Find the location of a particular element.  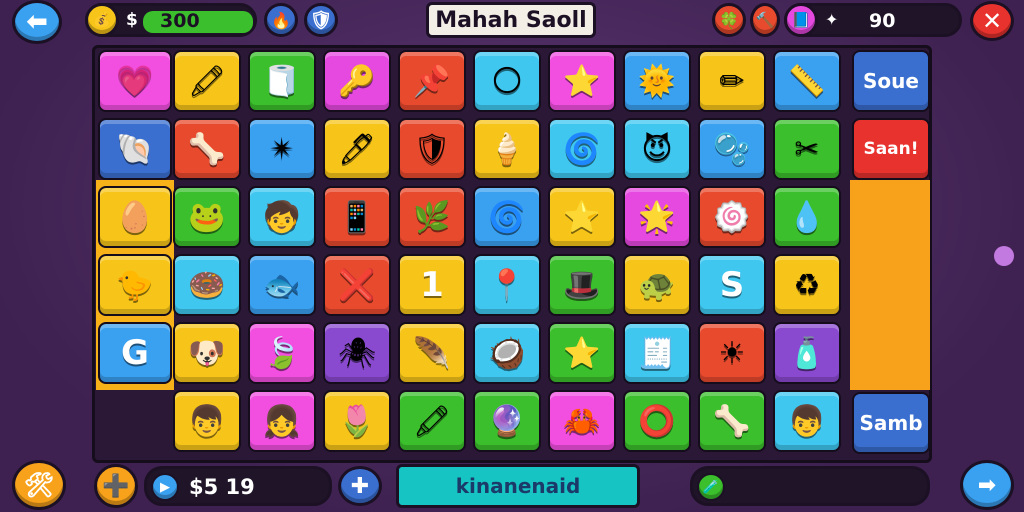

tile-icon: 💗 is located at coordinates (135, 81).